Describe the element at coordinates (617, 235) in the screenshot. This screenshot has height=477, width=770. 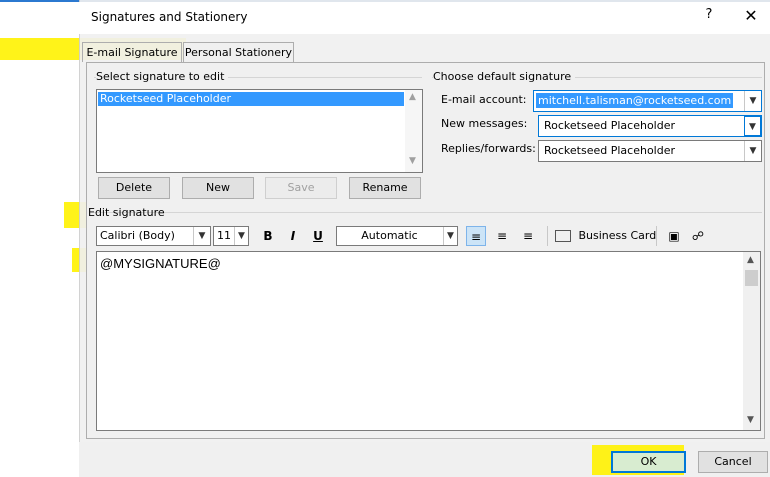
I see `business-card-label: Business Card` at that location.